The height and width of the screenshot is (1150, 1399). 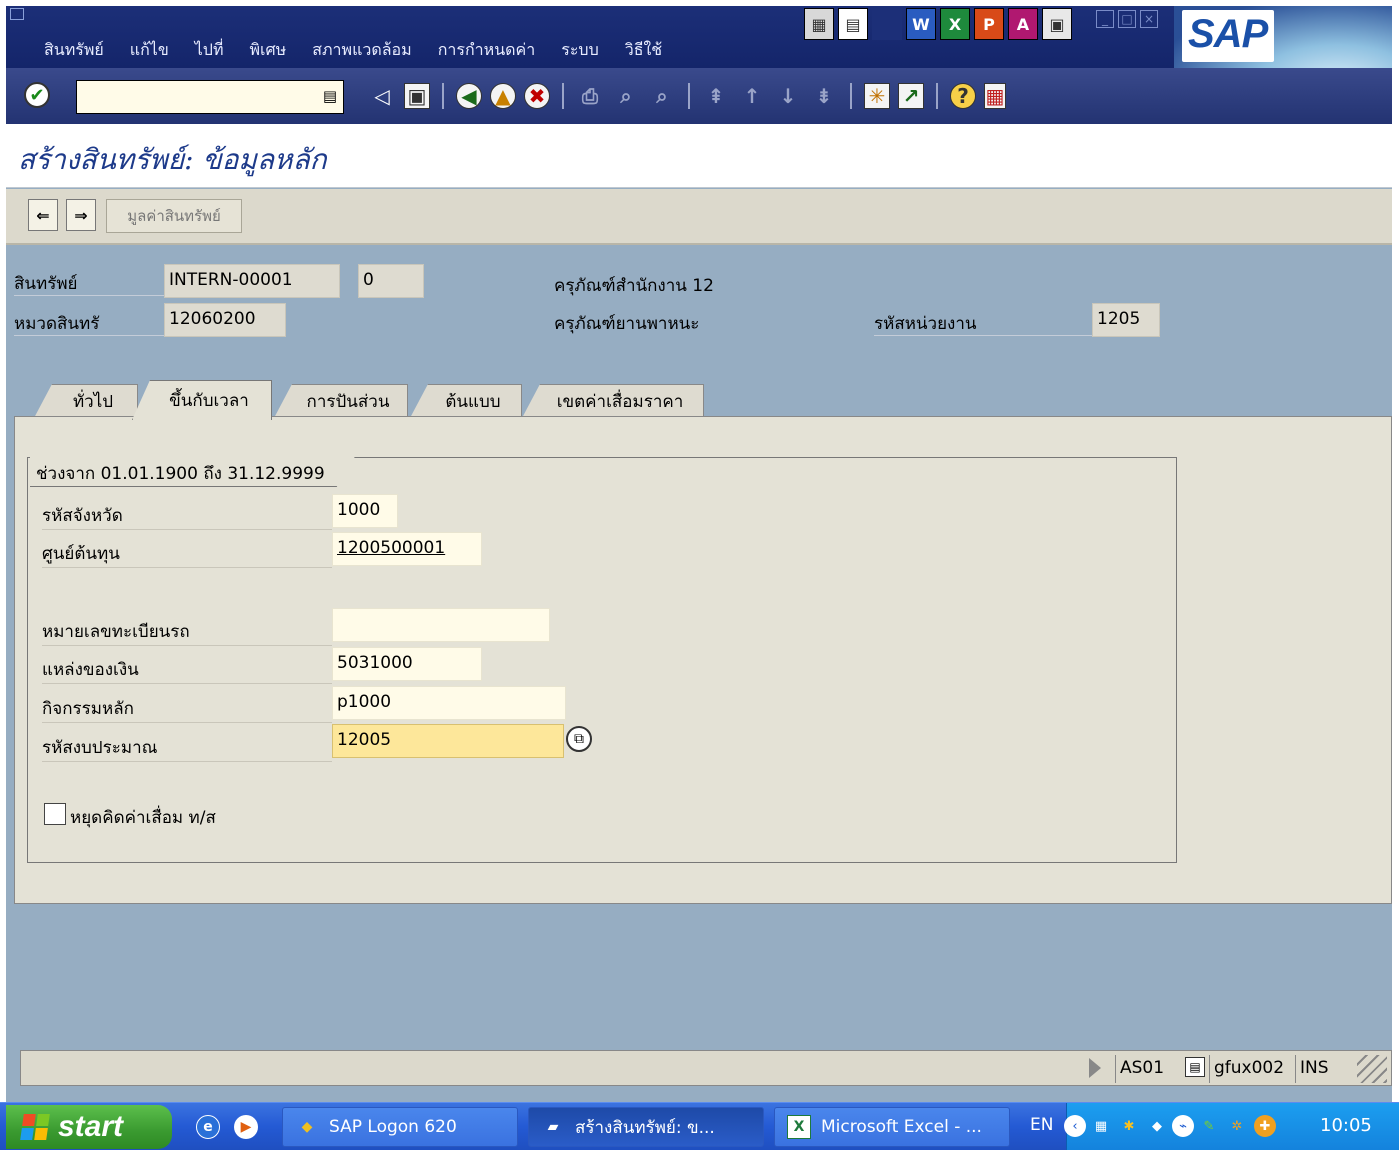 What do you see at coordinates (74, 50) in the screenshot?
I see `menu-asset: สินทรัพย์` at bounding box center [74, 50].